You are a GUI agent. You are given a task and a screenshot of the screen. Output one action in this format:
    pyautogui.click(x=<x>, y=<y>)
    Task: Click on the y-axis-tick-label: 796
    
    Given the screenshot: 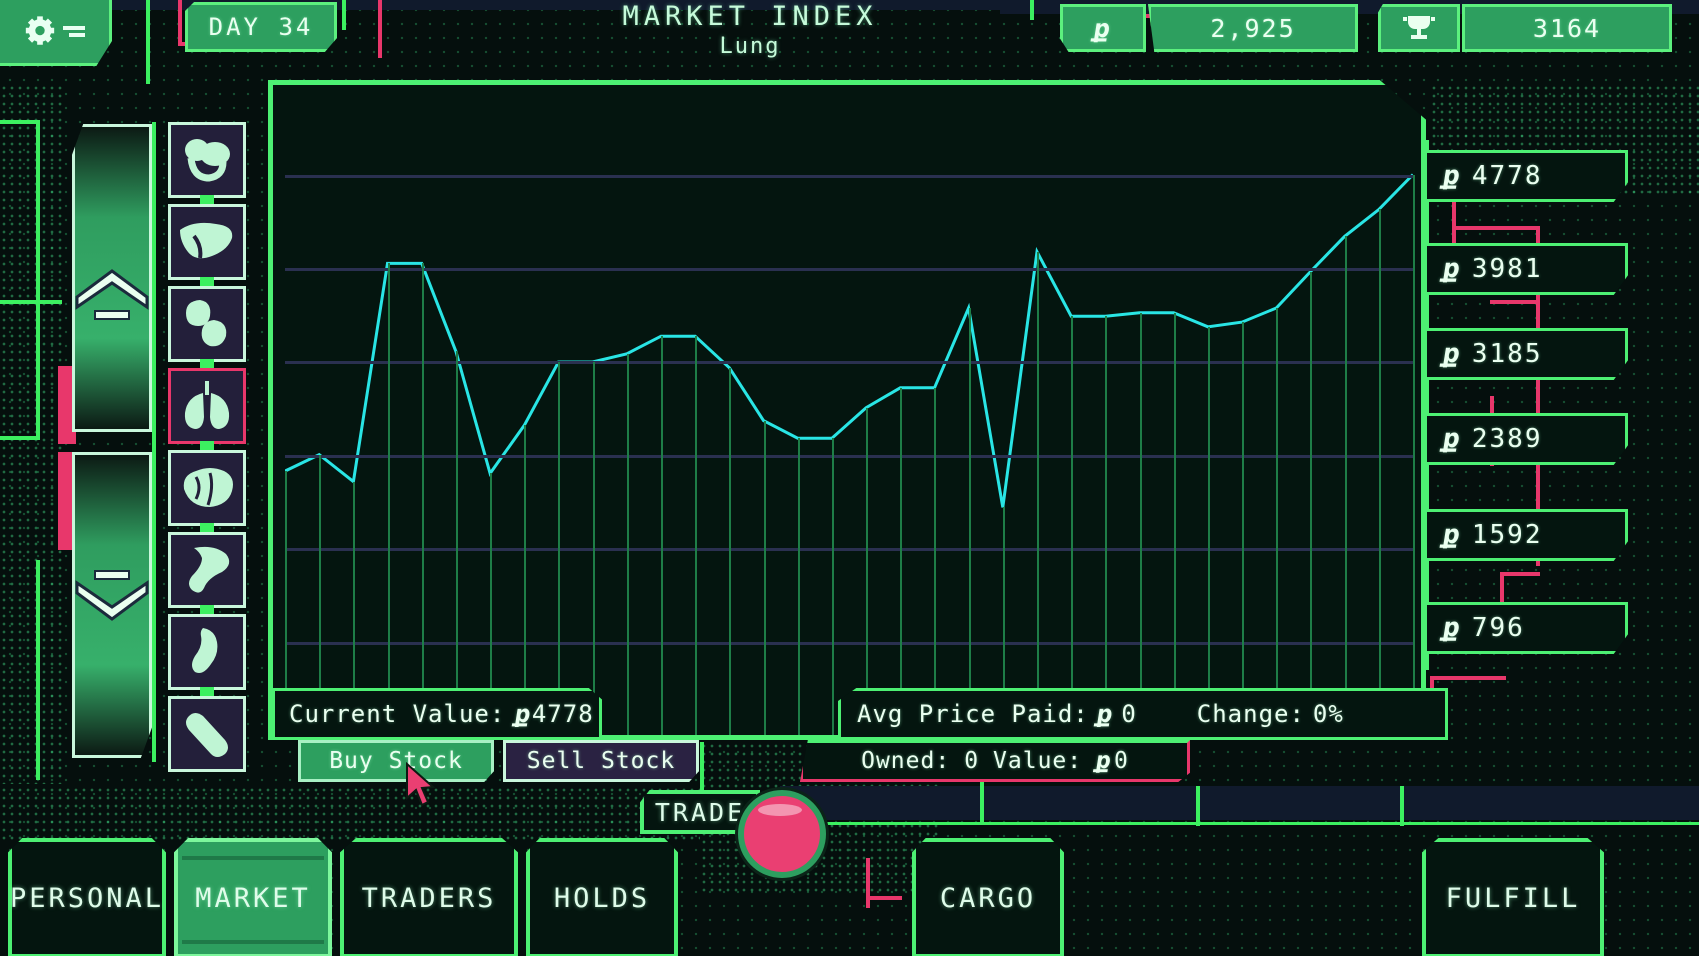 What is the action you would take?
    pyautogui.click(x=1498, y=628)
    